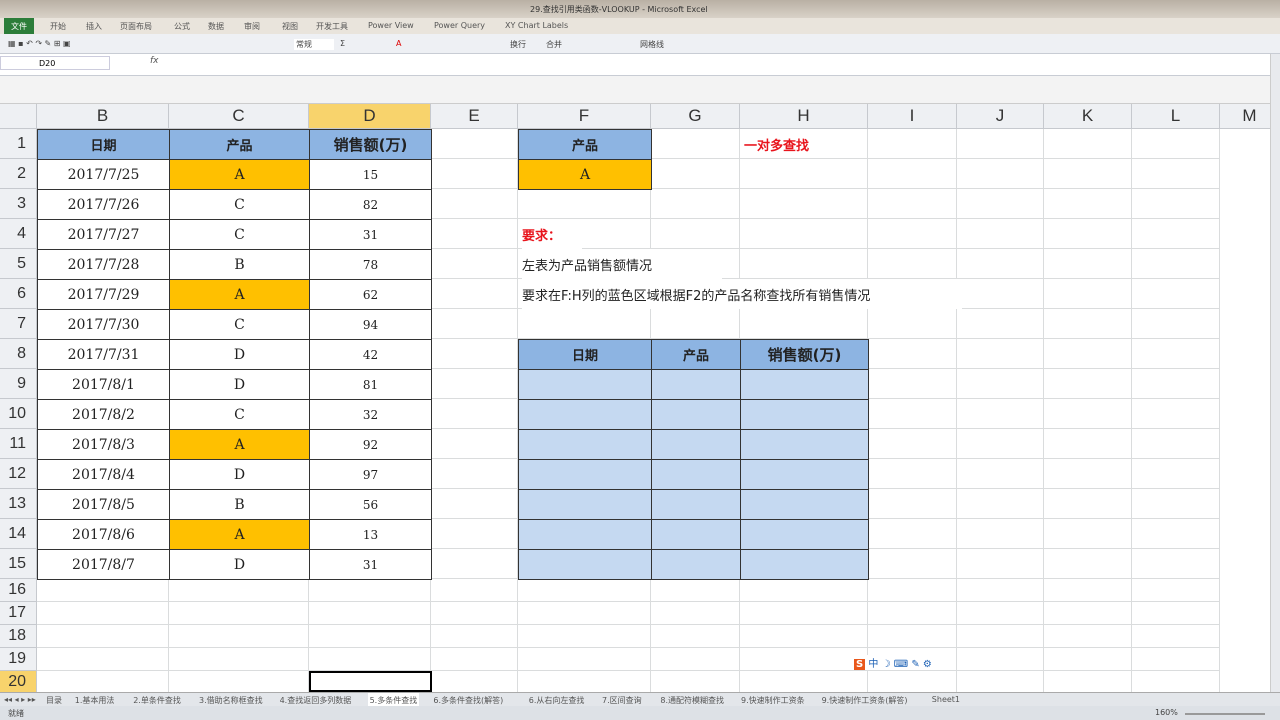  I want to click on row-header-10: 10, so click(18, 414).